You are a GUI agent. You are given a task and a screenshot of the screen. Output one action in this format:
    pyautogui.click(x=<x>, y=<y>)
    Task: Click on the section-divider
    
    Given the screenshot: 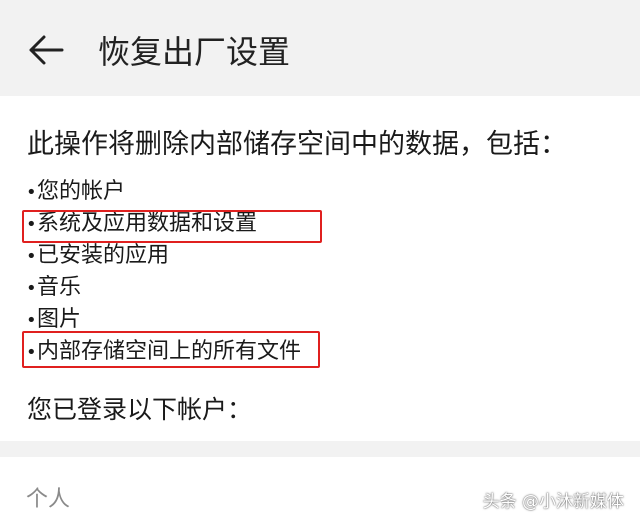 What is the action you would take?
    pyautogui.click(x=320, y=449)
    